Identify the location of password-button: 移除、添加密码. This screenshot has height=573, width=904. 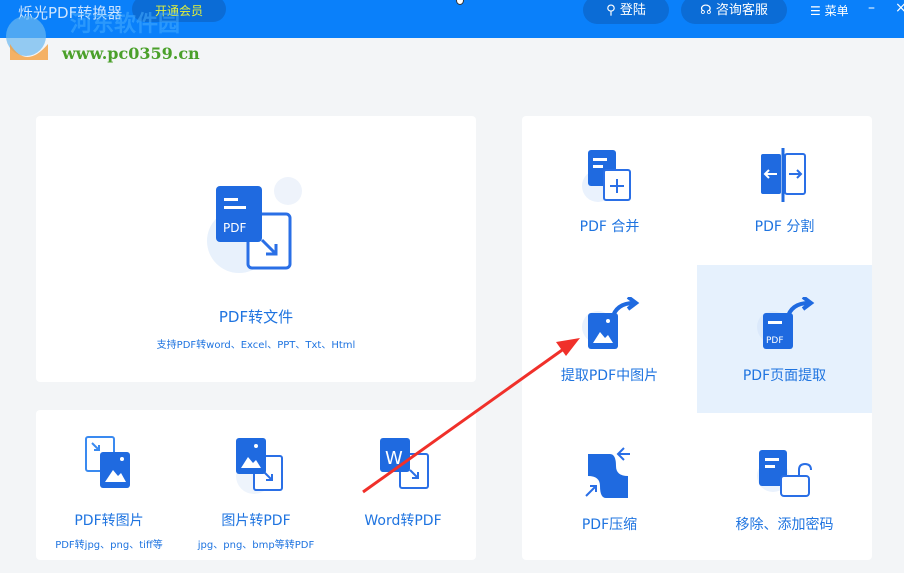
(784, 488).